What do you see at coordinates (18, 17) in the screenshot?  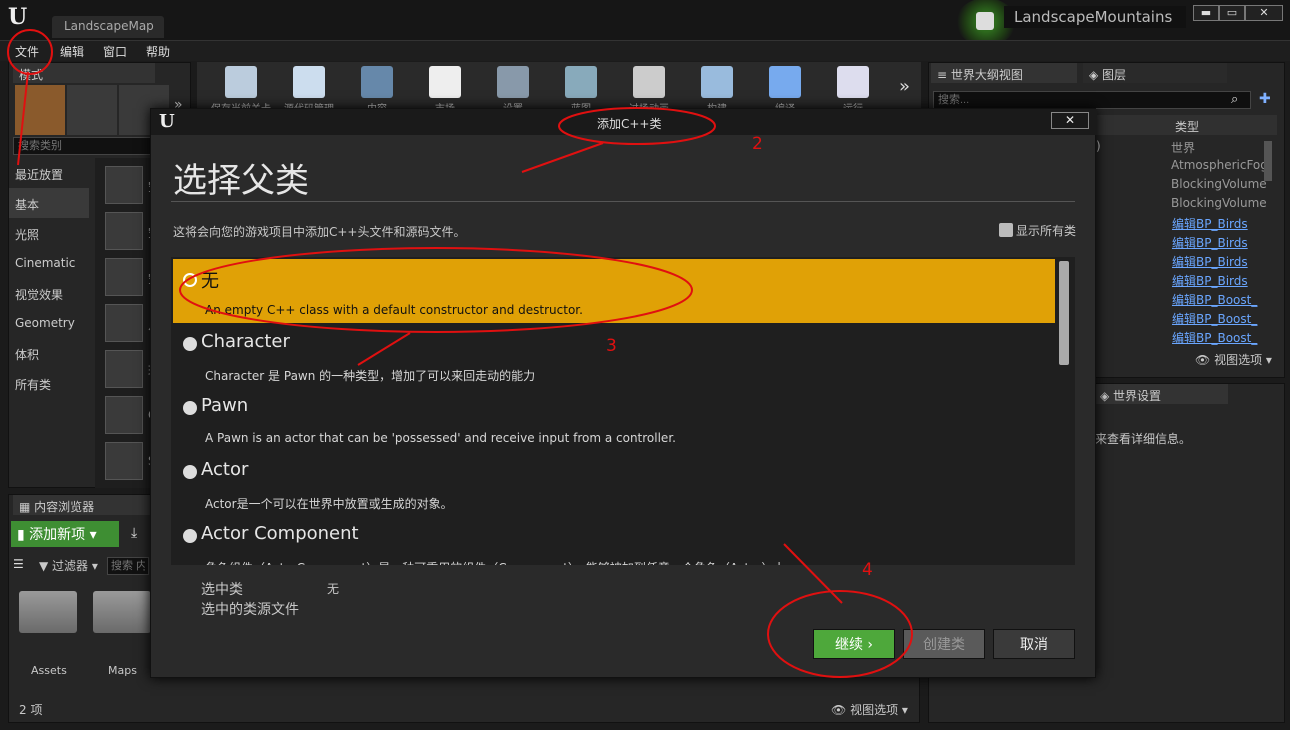 I see `unreal-logo: U` at bounding box center [18, 17].